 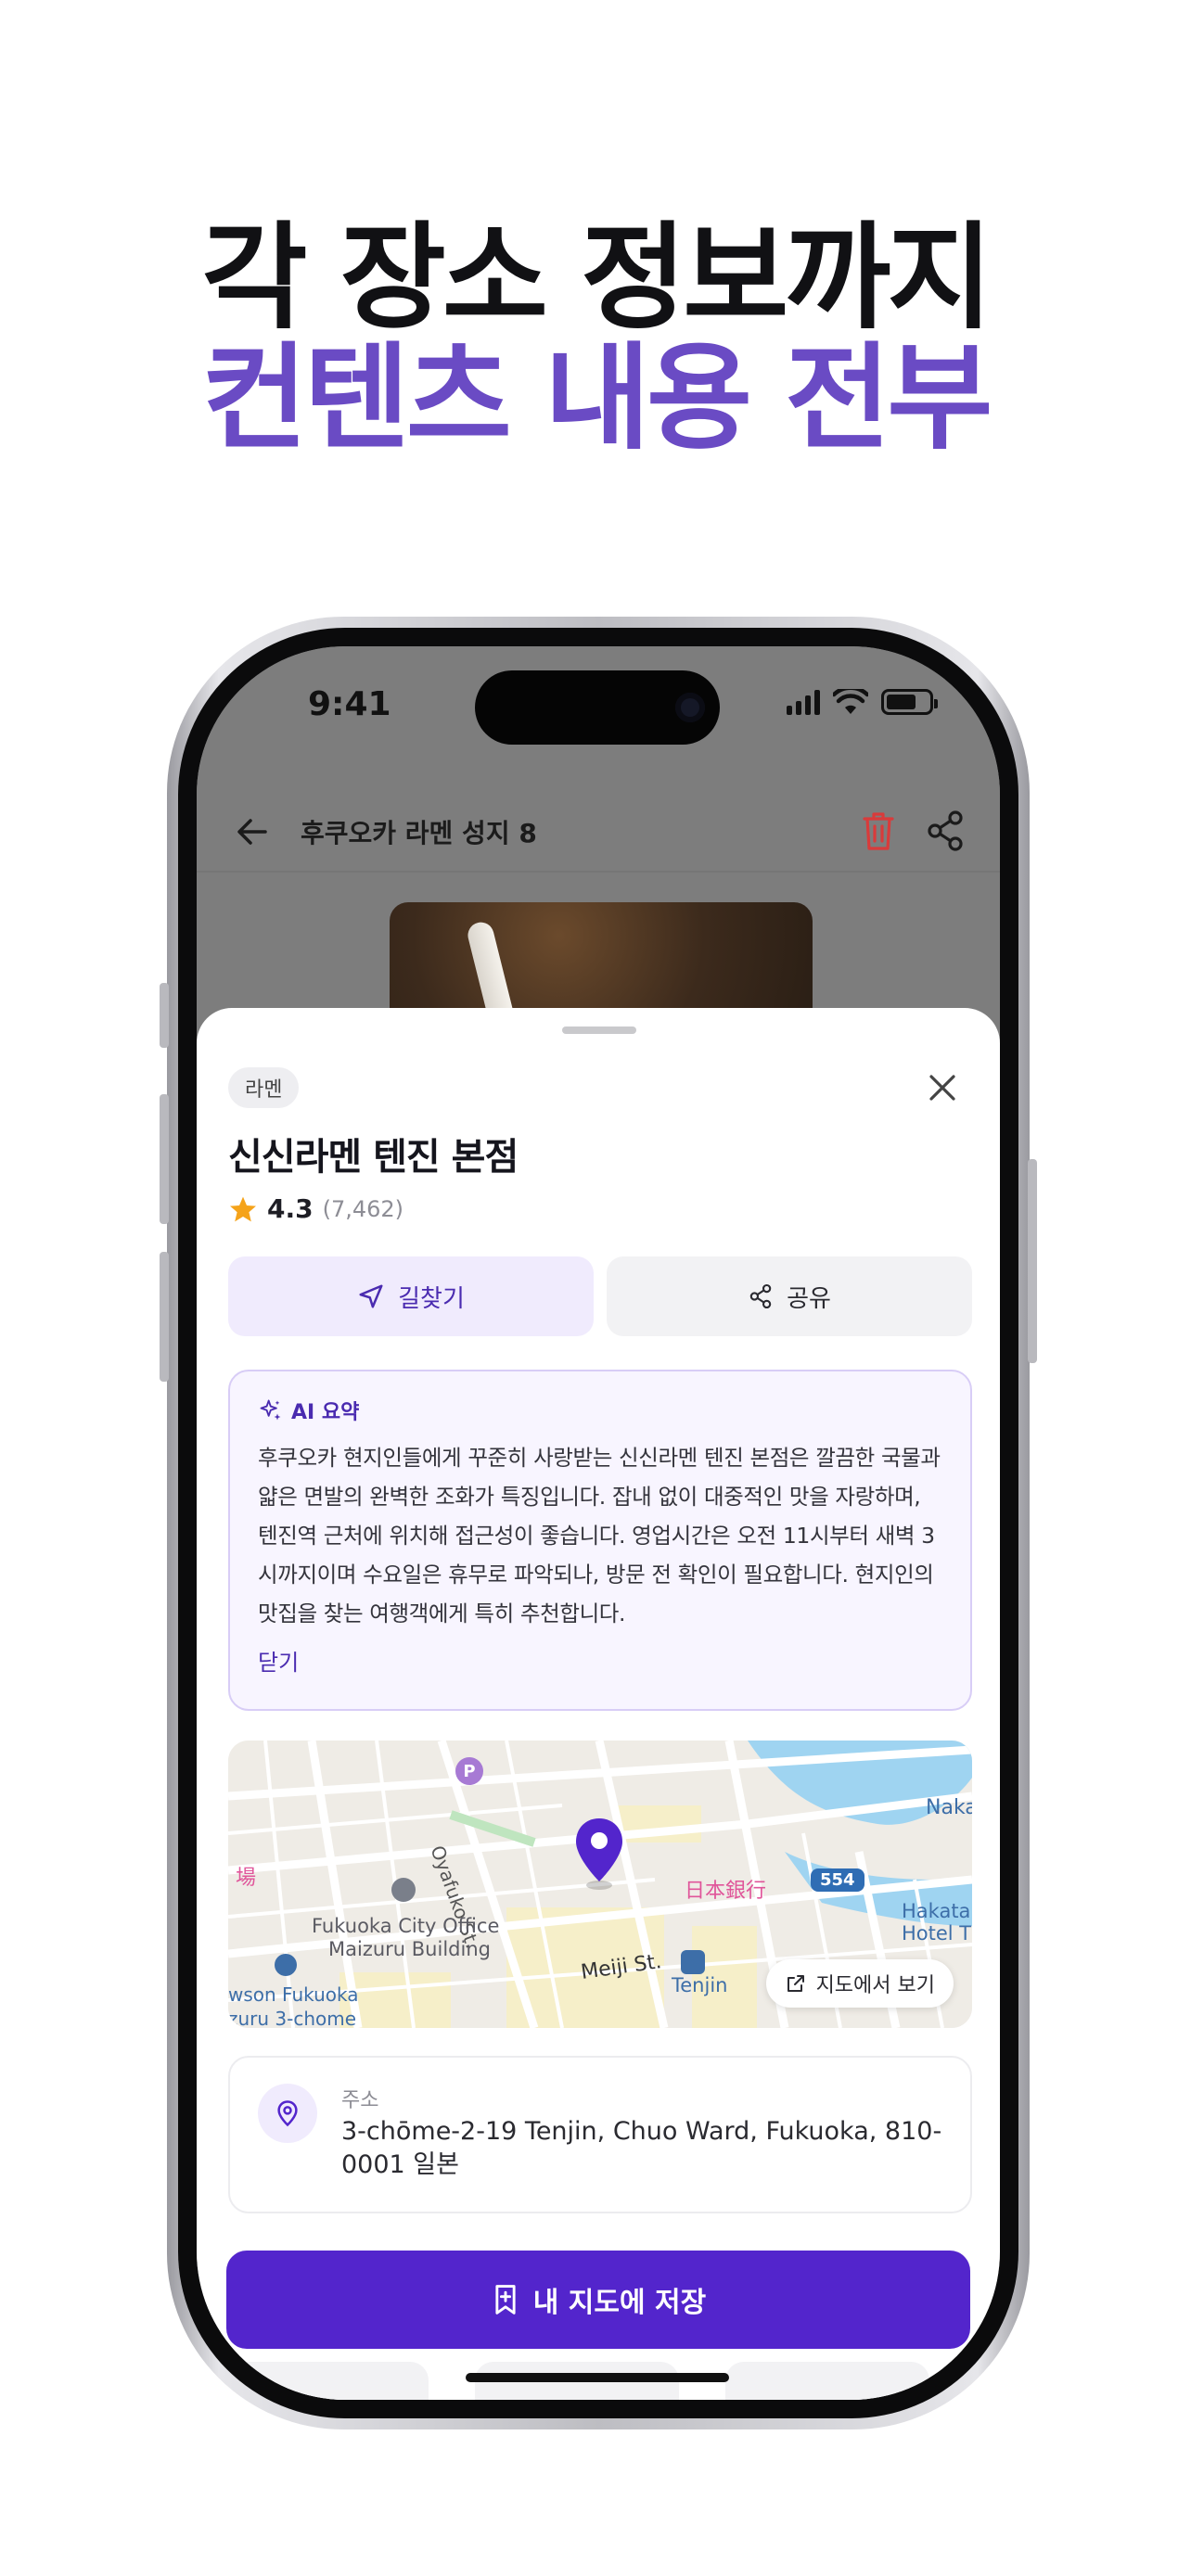 I want to click on parking-marker-icon: P, so click(x=469, y=1771).